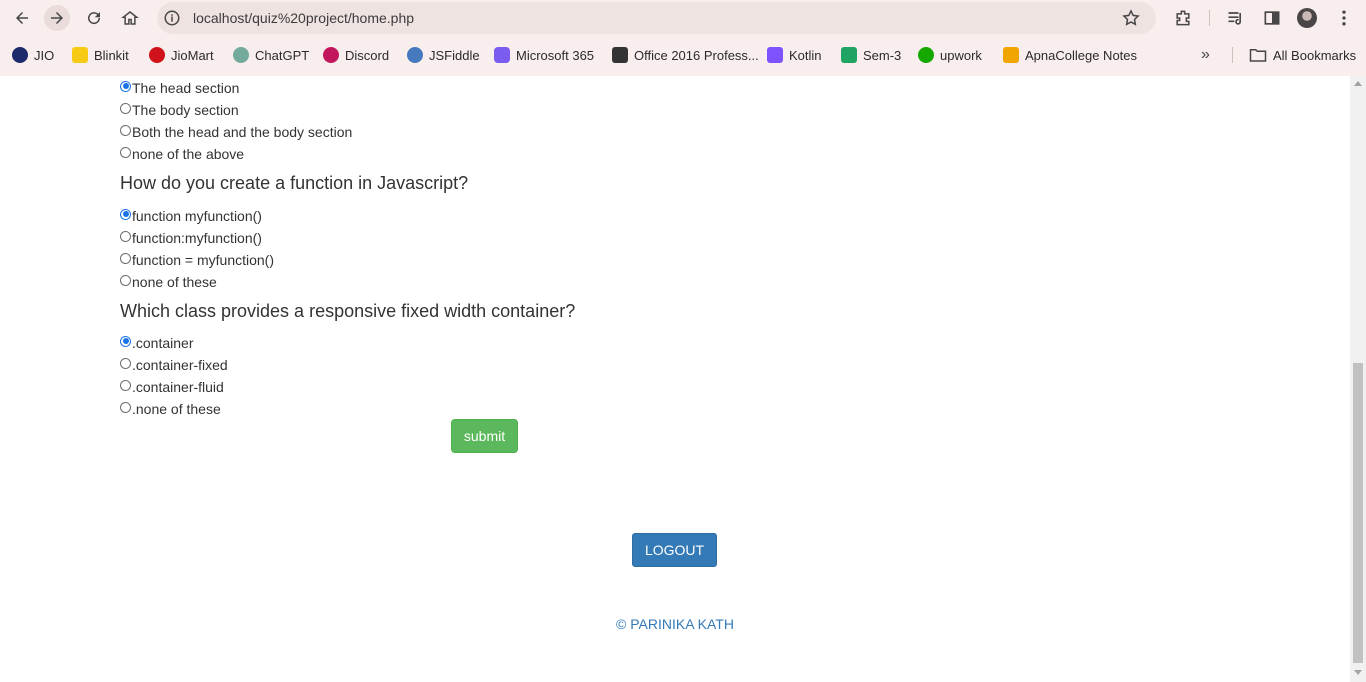 The width and height of the screenshot is (1366, 682). What do you see at coordinates (186, 88) in the screenshot?
I see `option-label: The head section` at bounding box center [186, 88].